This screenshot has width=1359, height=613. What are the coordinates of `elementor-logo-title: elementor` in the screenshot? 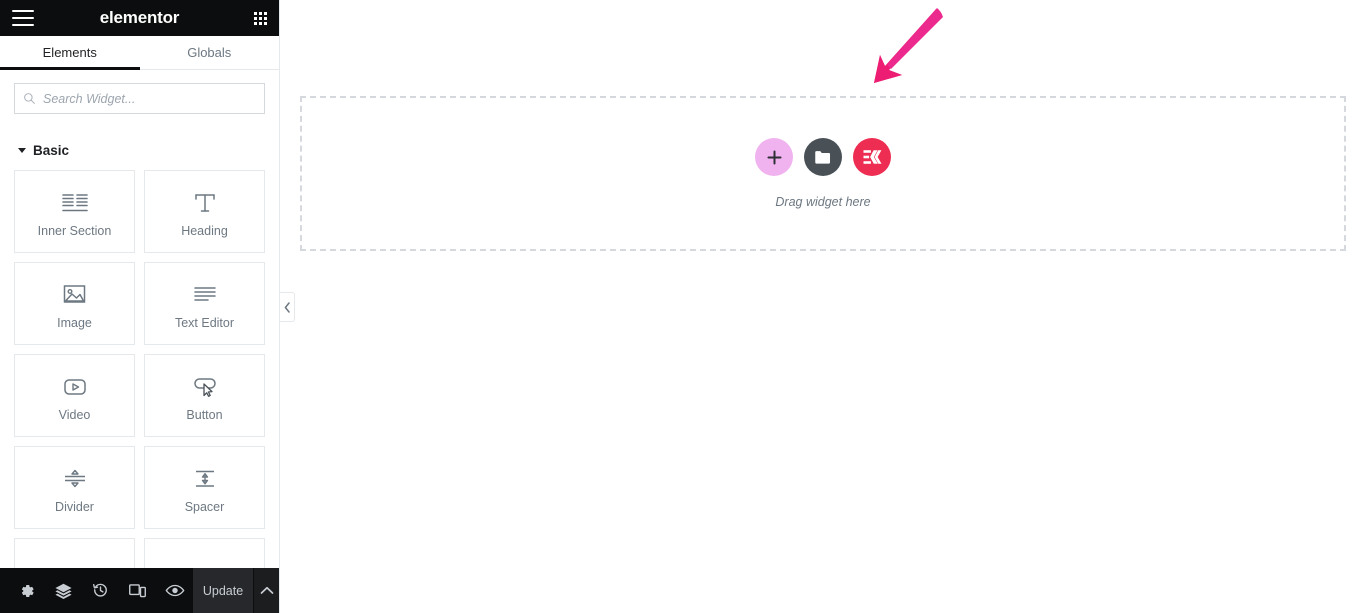 It's located at (139, 17).